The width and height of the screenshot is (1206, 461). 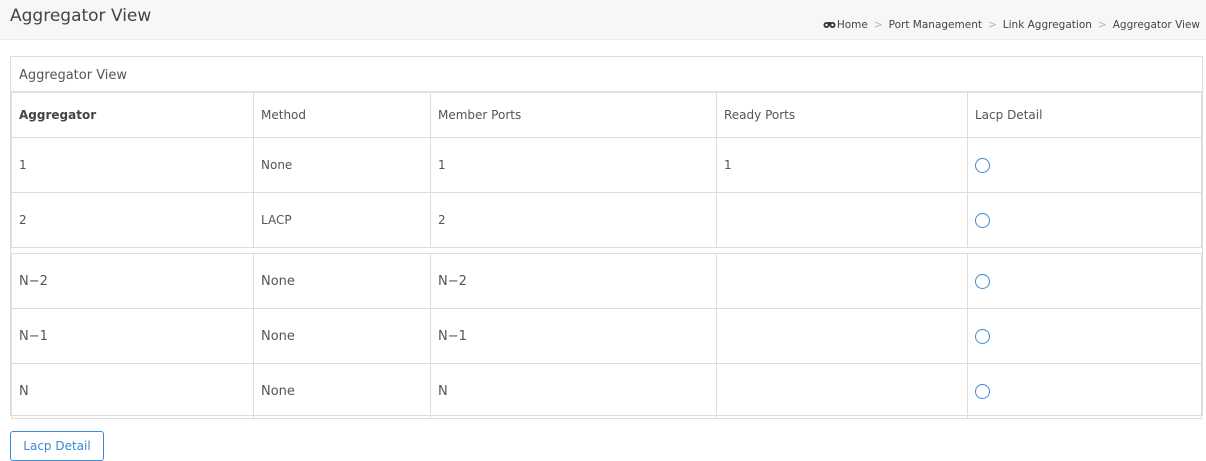 What do you see at coordinates (1084, 115) in the screenshot?
I see `column-header-lacp-detail: Lacp Detail` at bounding box center [1084, 115].